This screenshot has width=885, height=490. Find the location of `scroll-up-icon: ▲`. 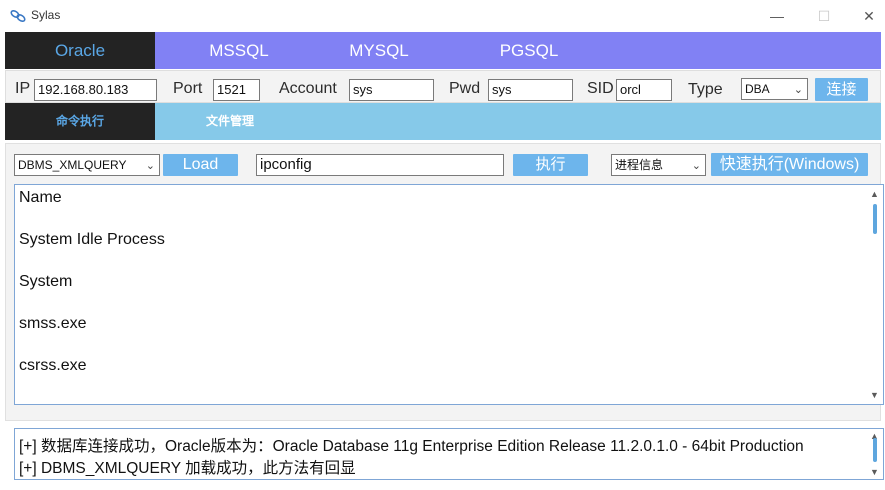

scroll-up-icon: ▲ is located at coordinates (874, 194).